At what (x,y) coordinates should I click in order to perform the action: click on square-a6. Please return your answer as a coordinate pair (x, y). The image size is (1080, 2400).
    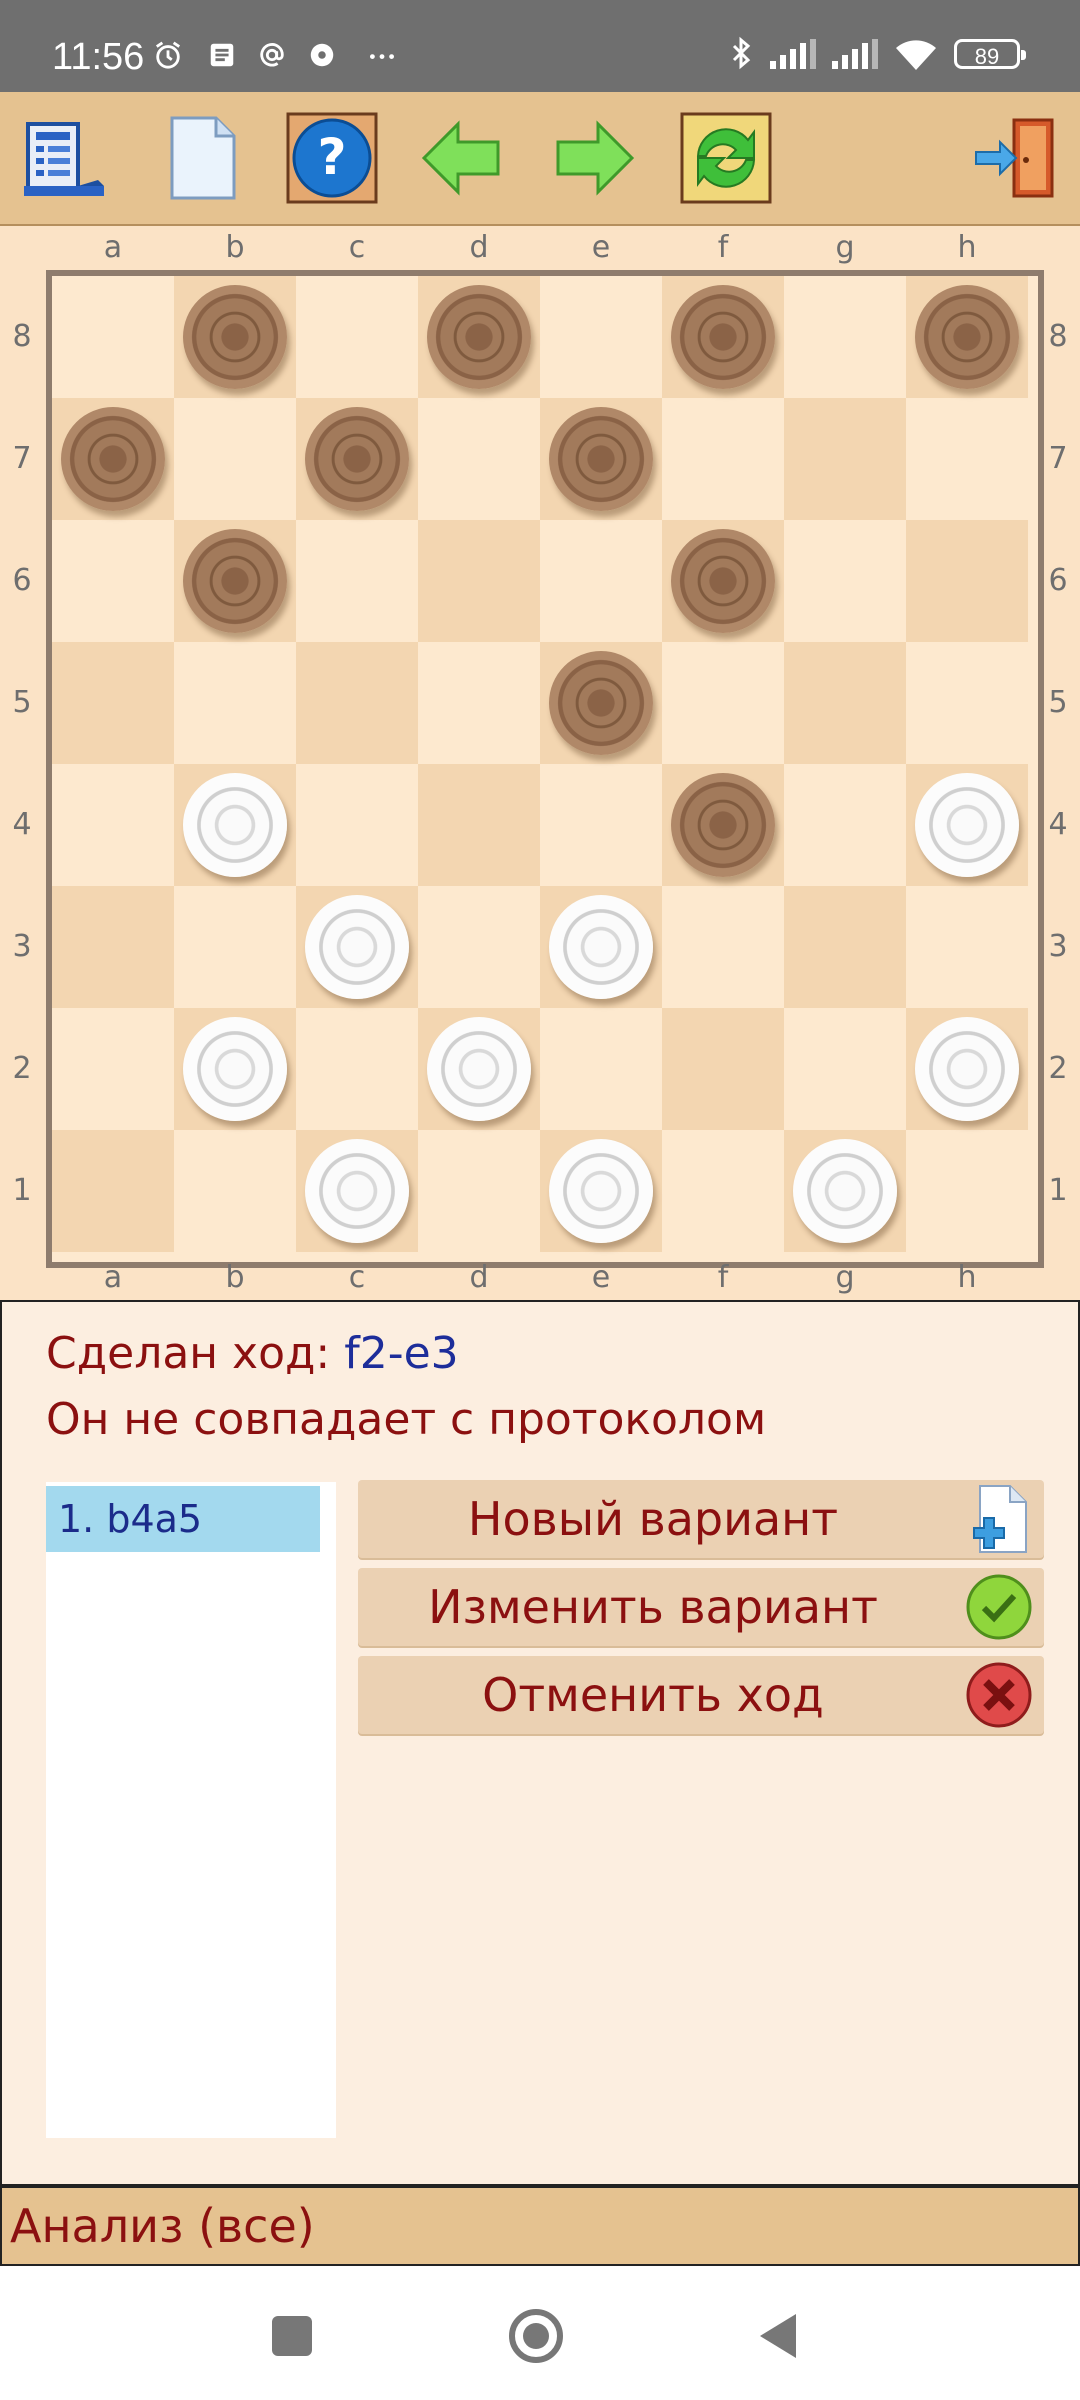
    Looking at the image, I should click on (113, 581).